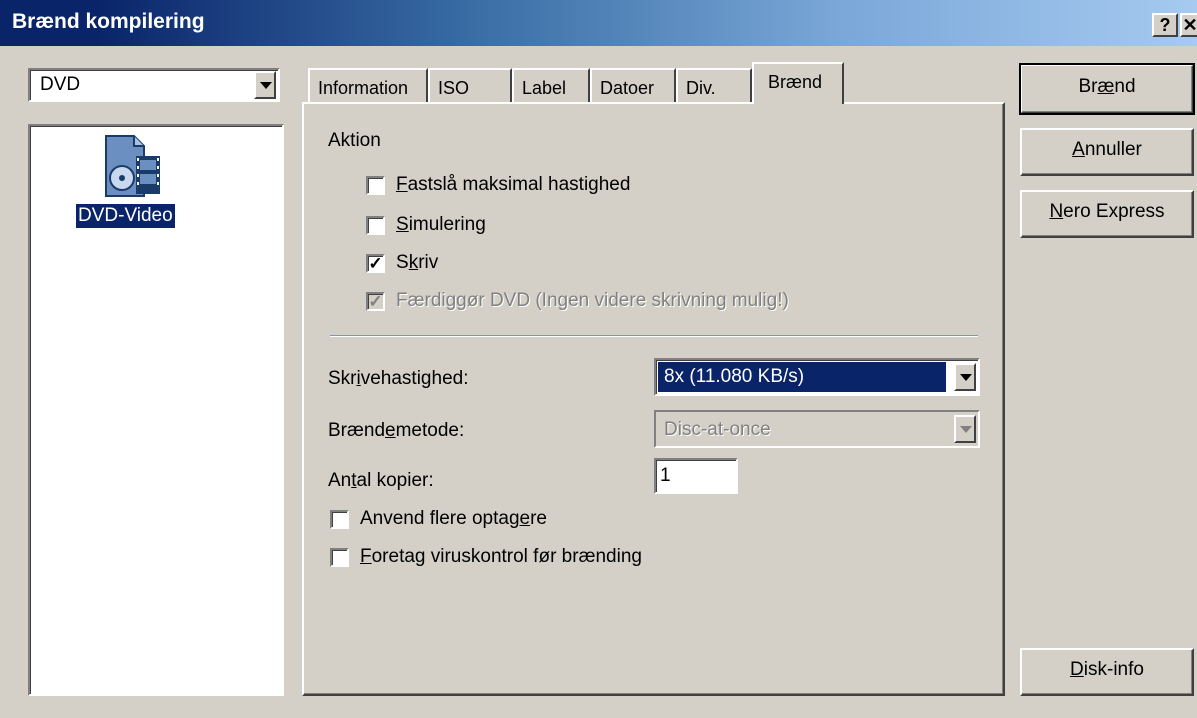 This screenshot has height=718, width=1197. What do you see at coordinates (375, 263) in the screenshot?
I see `write-checkbox: ✓` at bounding box center [375, 263].